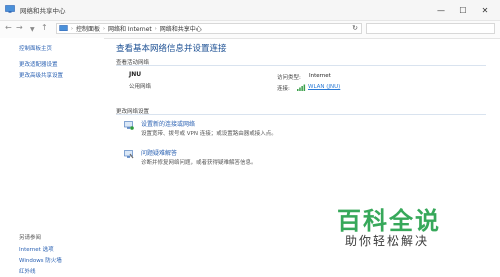 This screenshot has width=500, height=277. I want to click on close-button: ✕, so click(485, 10).